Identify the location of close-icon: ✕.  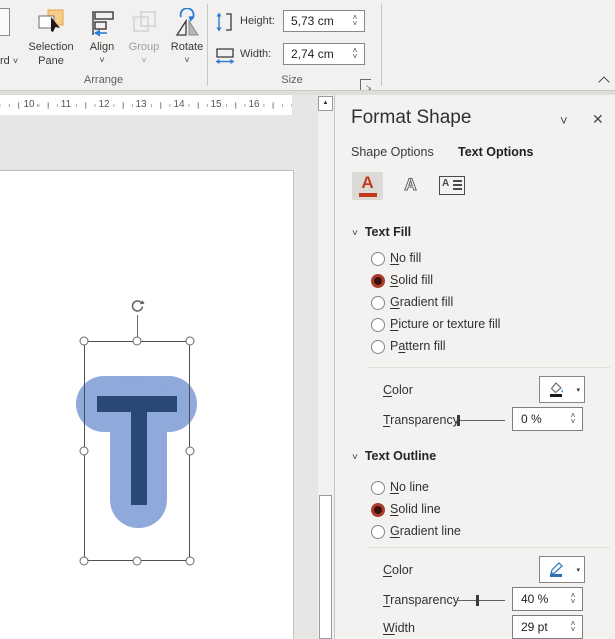
(598, 119).